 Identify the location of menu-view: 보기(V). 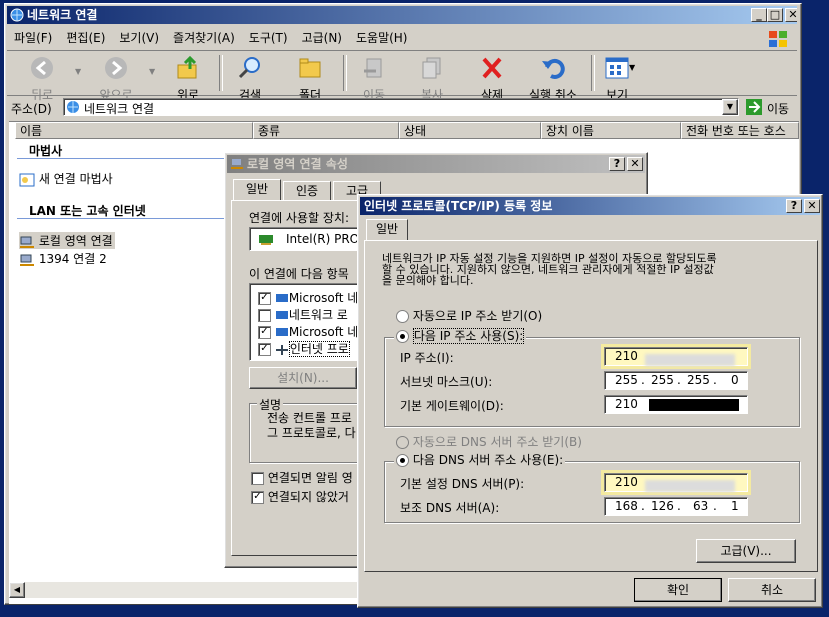
(139, 38).